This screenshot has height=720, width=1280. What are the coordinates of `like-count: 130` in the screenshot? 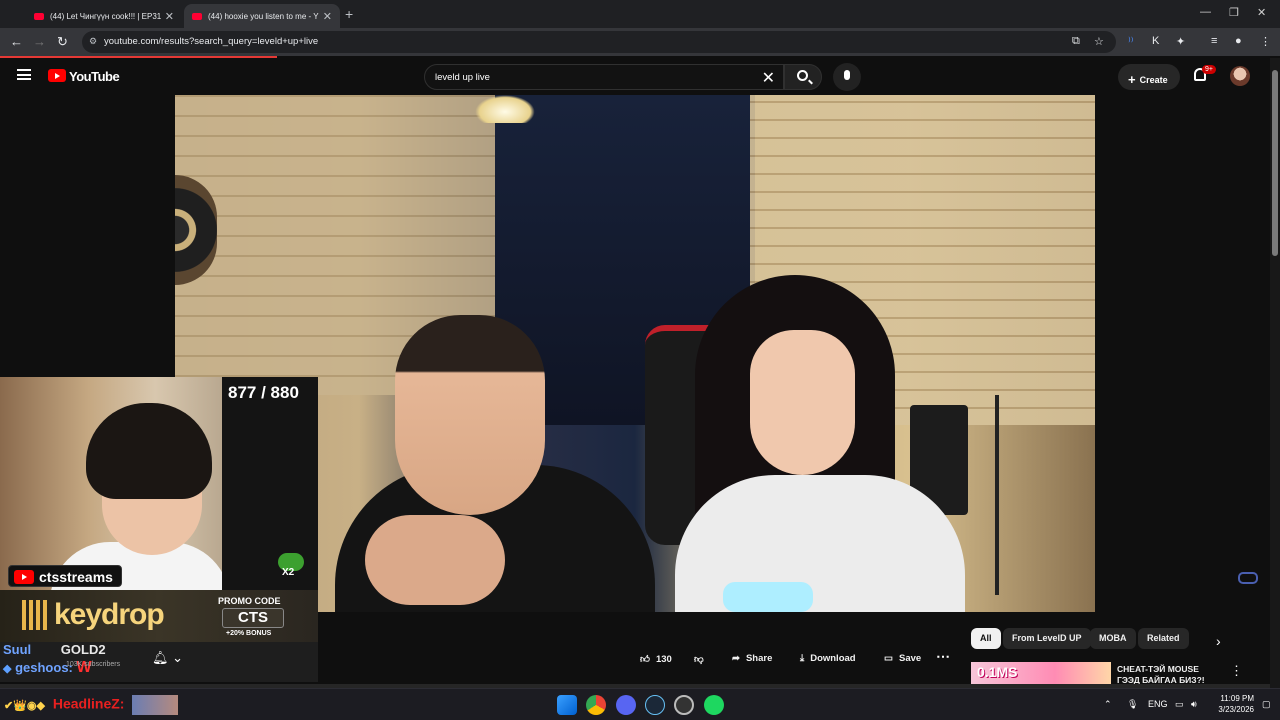 It's located at (663, 659).